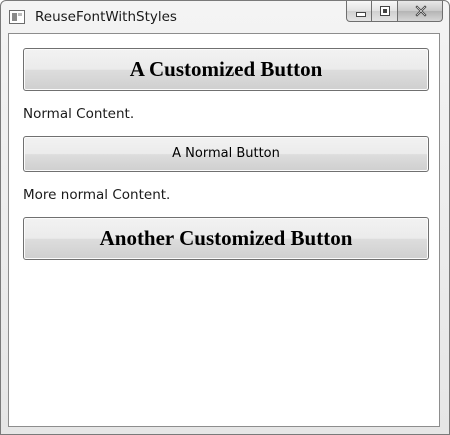 This screenshot has height=435, width=450. I want to click on normal-content-text-1: Normal Content., so click(79, 114).